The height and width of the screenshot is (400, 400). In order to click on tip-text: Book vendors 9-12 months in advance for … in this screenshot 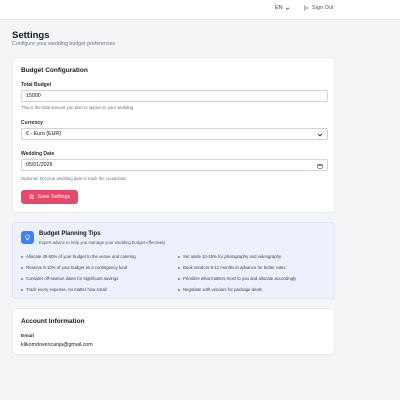, I will do `click(234, 267)`.